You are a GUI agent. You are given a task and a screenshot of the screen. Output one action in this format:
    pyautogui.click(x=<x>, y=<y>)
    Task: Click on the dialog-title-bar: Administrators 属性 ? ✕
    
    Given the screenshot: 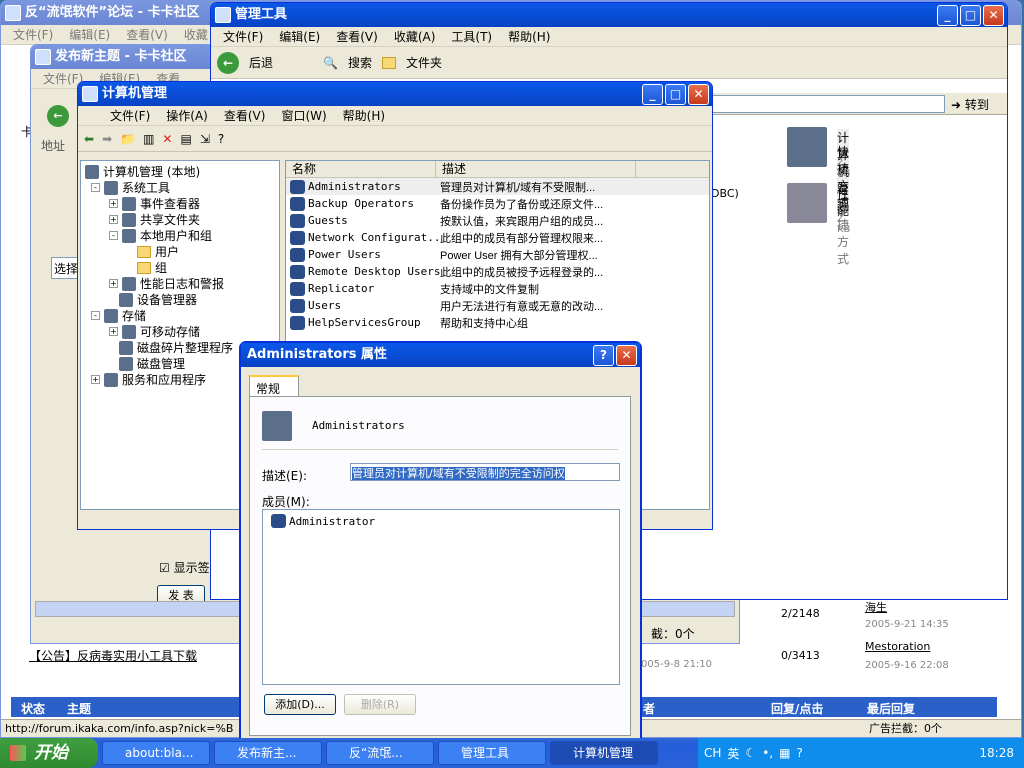 What is the action you would take?
    pyautogui.click(x=440, y=355)
    